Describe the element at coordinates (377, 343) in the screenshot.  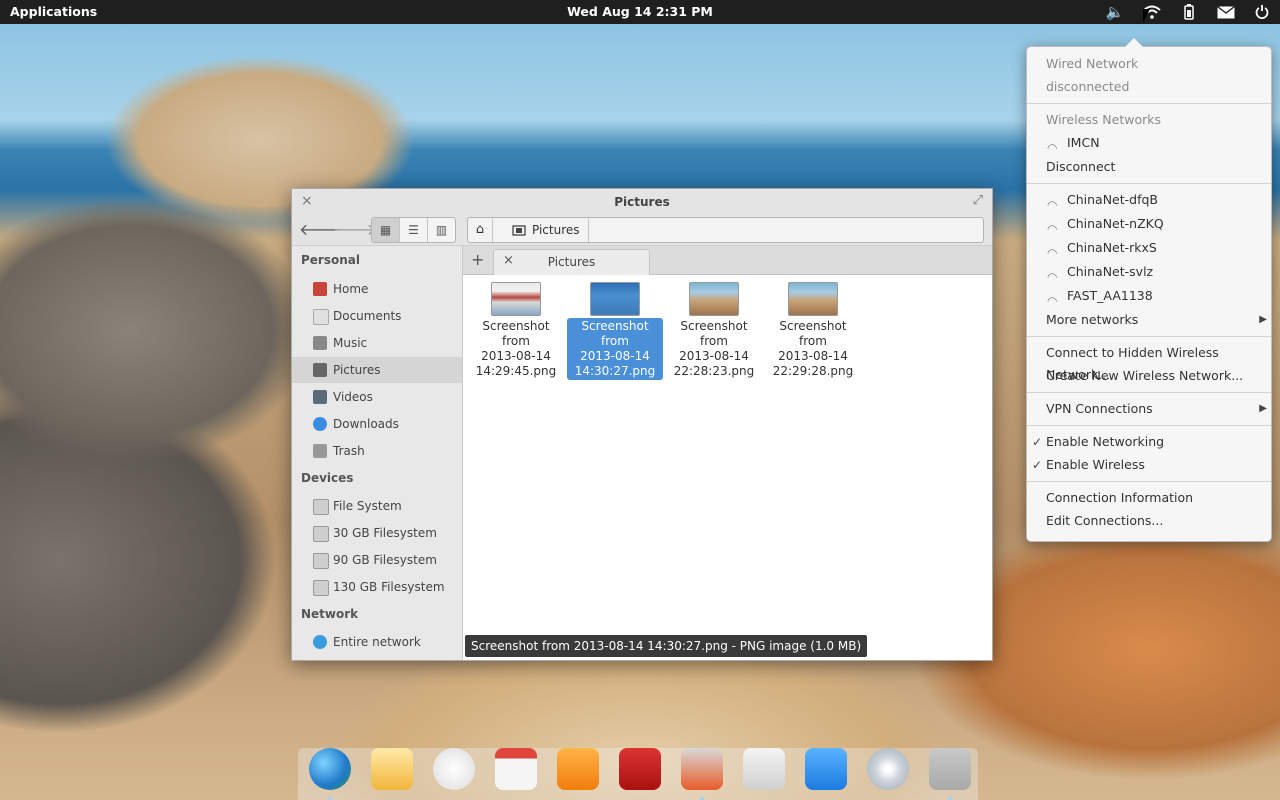
I see `sidebar-item-music: Music` at that location.